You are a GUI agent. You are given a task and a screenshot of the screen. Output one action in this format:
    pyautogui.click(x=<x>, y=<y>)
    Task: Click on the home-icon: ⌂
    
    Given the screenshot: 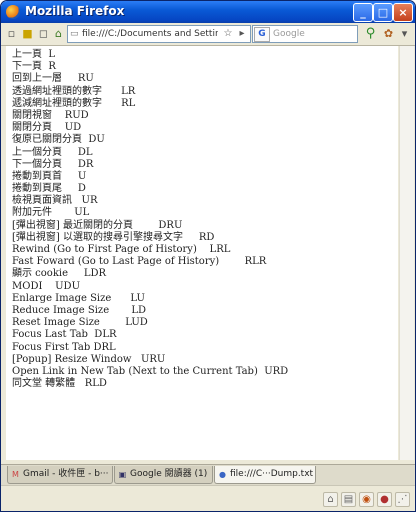 What is the action you would take?
    pyautogui.click(x=58, y=34)
    